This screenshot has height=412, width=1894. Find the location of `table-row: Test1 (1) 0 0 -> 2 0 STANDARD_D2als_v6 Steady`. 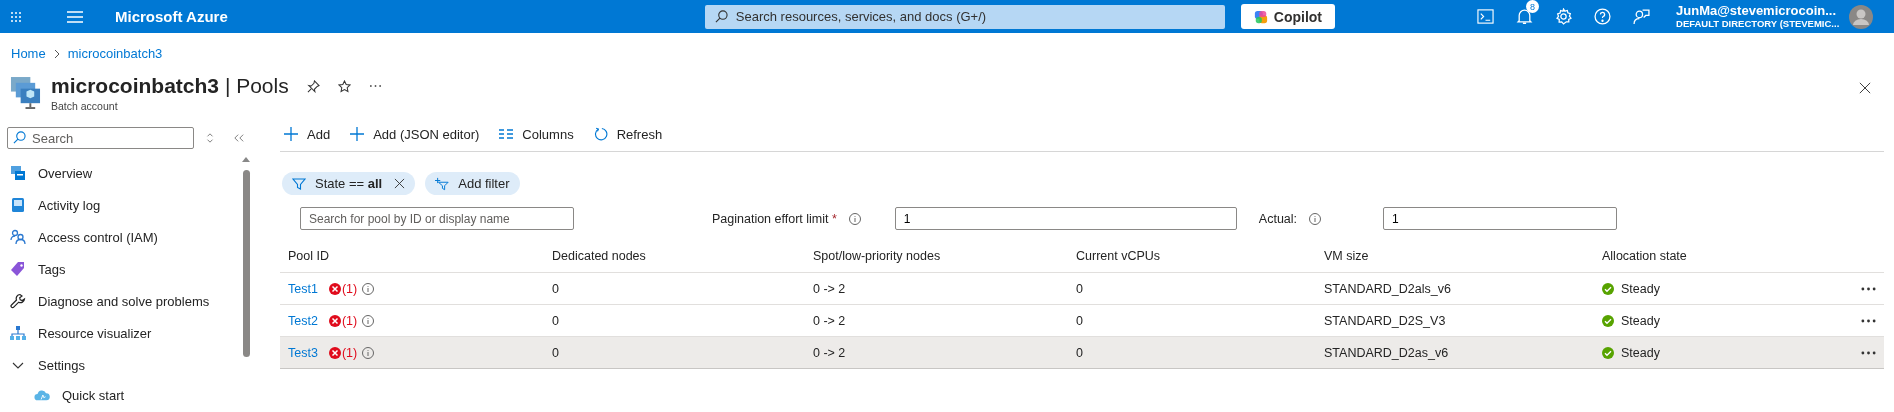

table-row: Test1 (1) 0 0 -> 2 0 STANDARD_D2als_v6 Steady is located at coordinates (1082, 289).